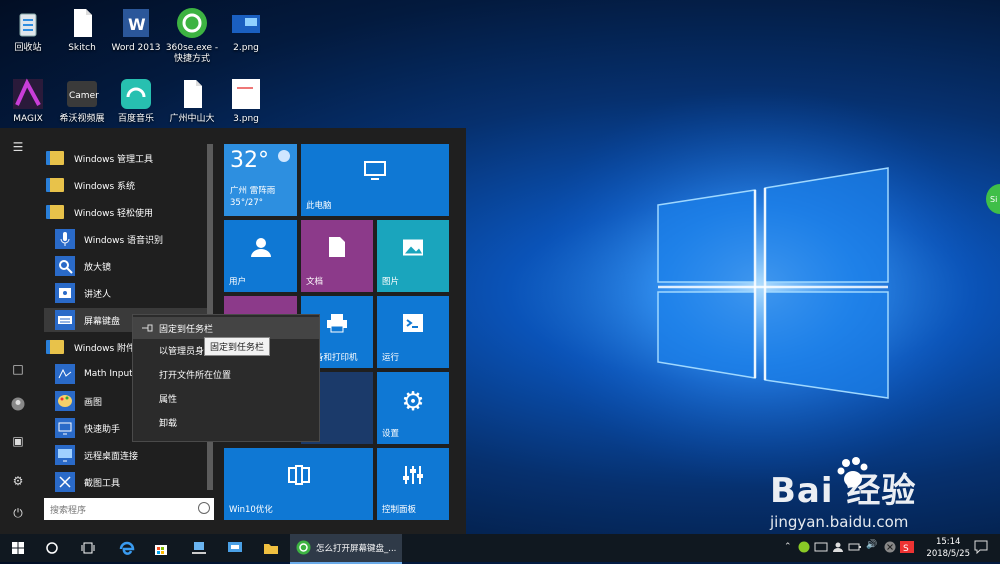 The width and height of the screenshot is (1000, 564). What do you see at coordinates (249, 160) in the screenshot?
I see `weather-temp: 32°` at bounding box center [249, 160].